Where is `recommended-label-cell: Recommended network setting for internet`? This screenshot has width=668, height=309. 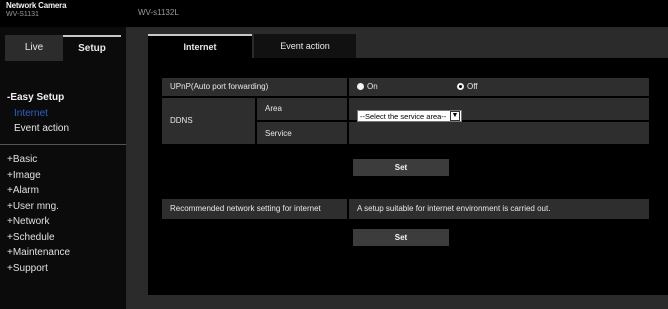 recommended-label-cell: Recommended network setting for internet is located at coordinates (254, 209).